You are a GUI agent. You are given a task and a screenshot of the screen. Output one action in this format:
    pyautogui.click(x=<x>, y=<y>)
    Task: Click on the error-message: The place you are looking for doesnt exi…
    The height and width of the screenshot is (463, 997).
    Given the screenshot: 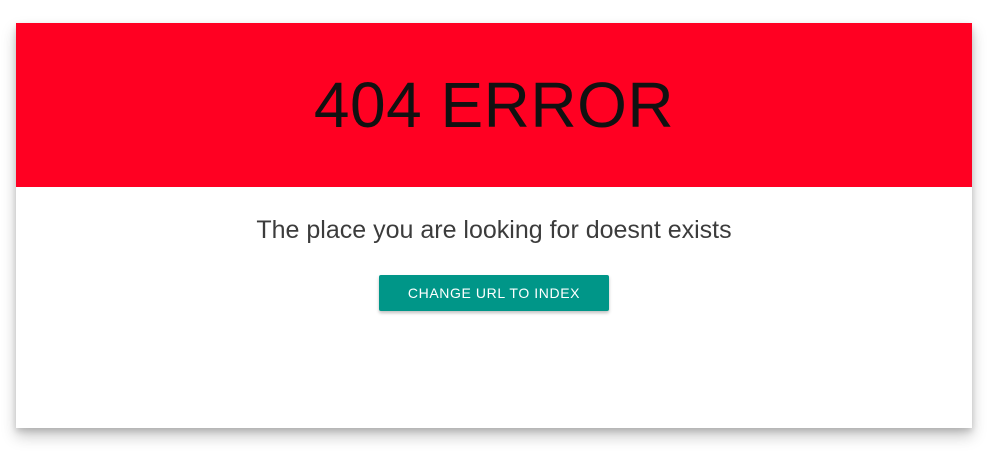 What is the action you would take?
    pyautogui.click(x=494, y=230)
    